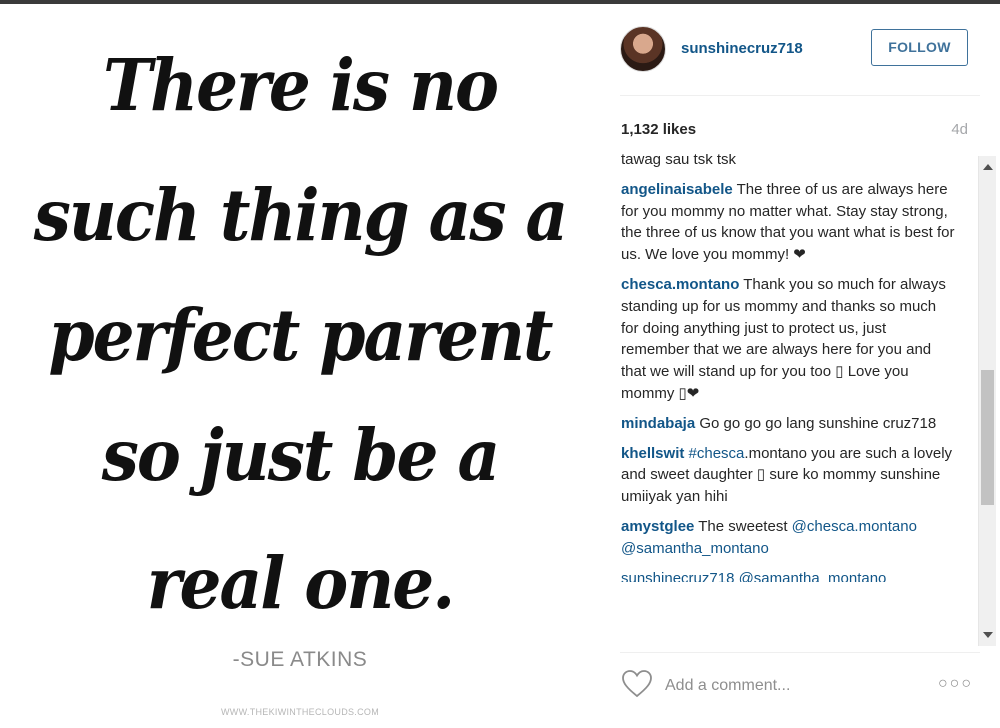 This screenshot has height=728, width=1000. I want to click on list-item: tawag sau tsk tsk, so click(788, 162).